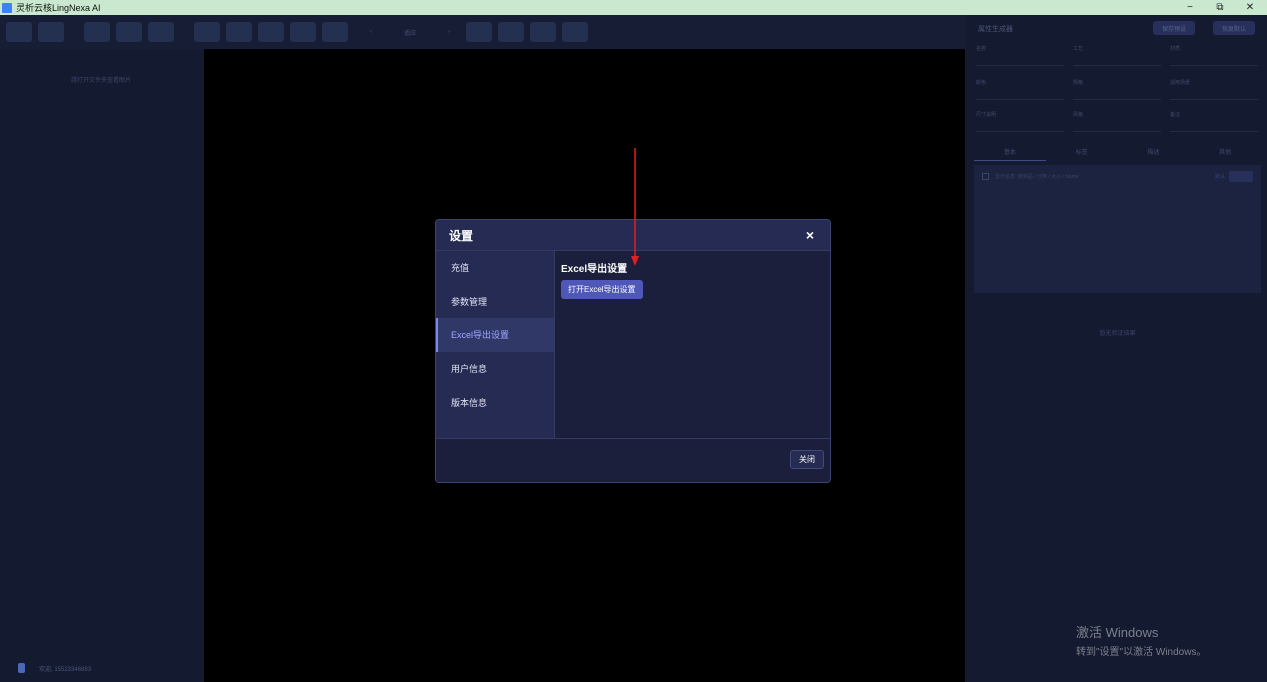  What do you see at coordinates (995, 29) in the screenshot?
I see `right-panel-title: 属性生成器` at bounding box center [995, 29].